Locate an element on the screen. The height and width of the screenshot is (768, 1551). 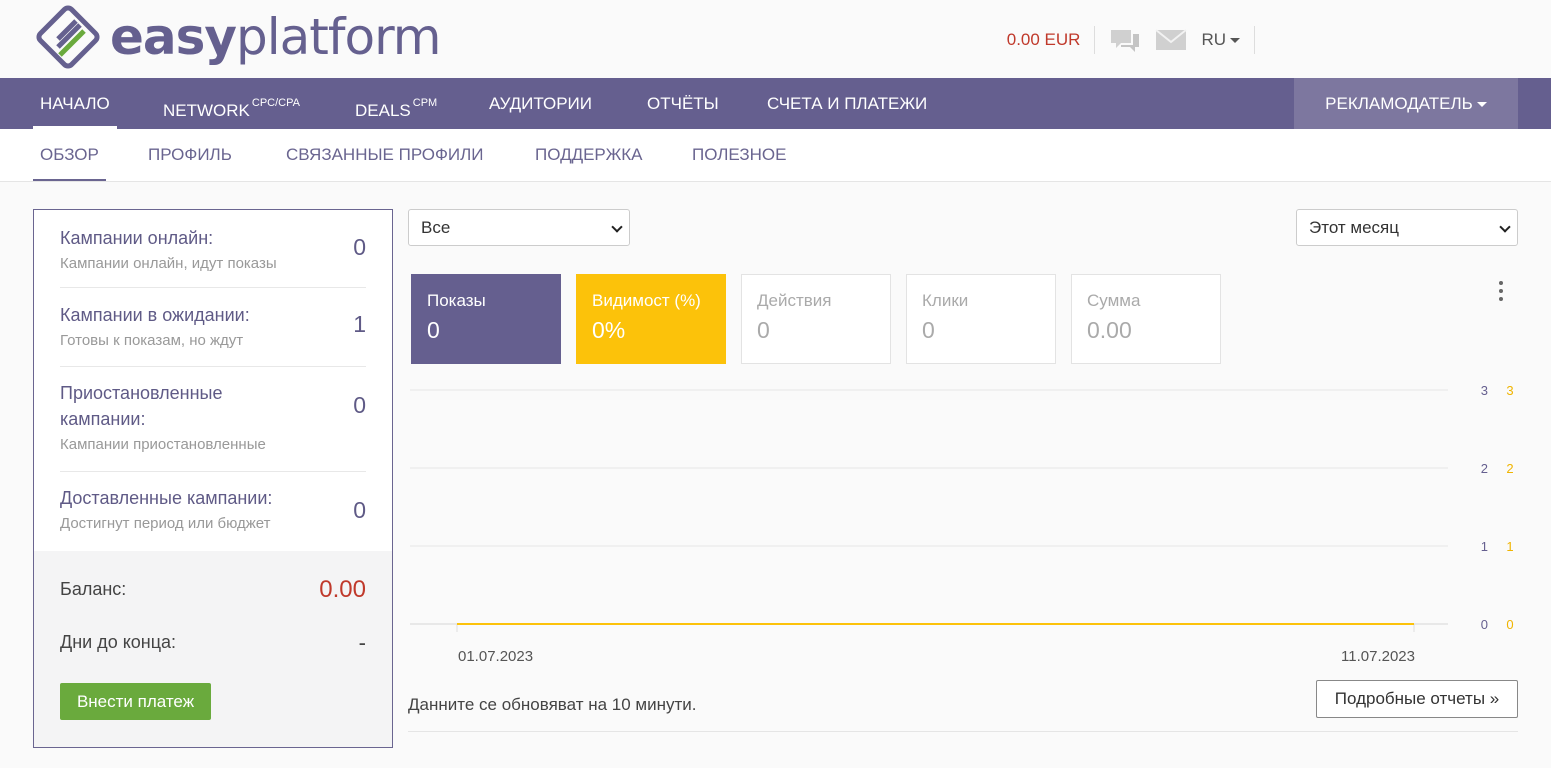
stat-subtitle: Достигнут период или бюджет is located at coordinates (165, 523).